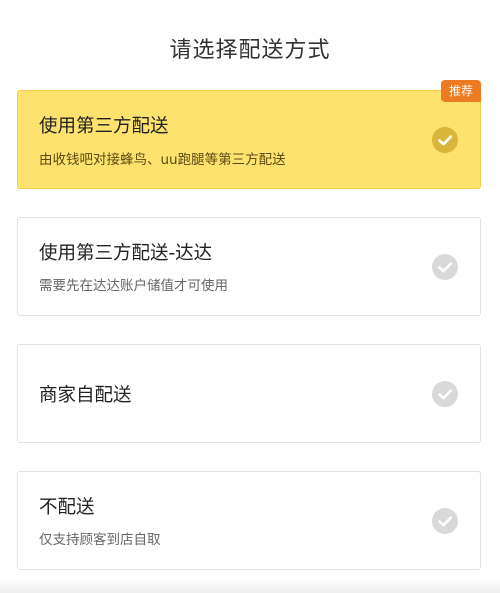 This screenshot has width=500, height=593. Describe the element at coordinates (85, 395) in the screenshot. I see `option-title: 商家自配送` at that location.